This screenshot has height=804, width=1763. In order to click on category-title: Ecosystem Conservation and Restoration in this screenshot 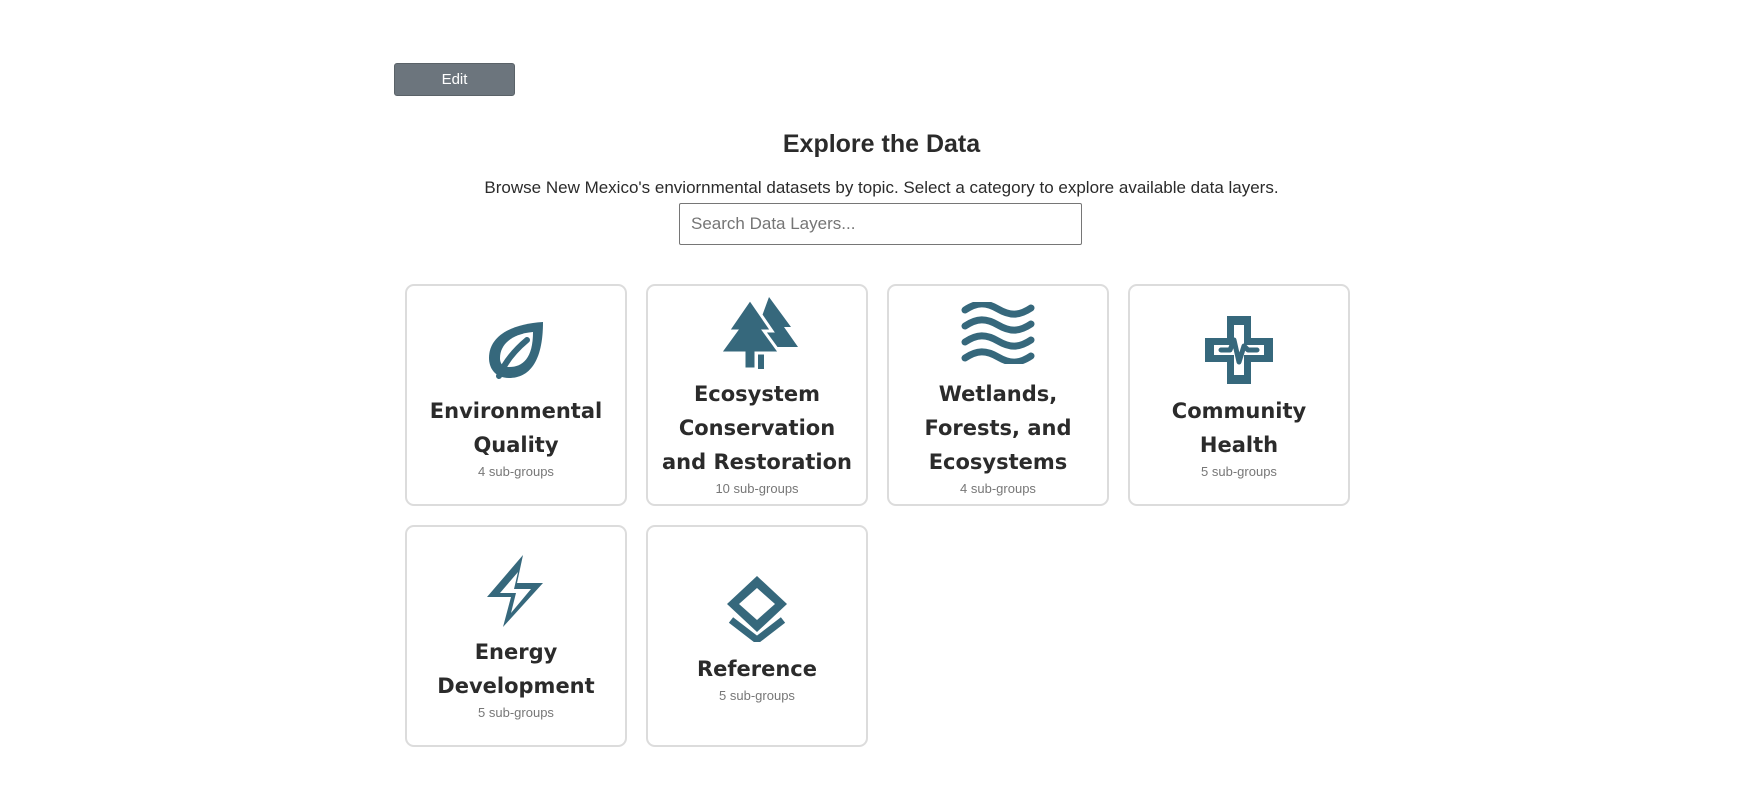, I will do `click(757, 427)`.